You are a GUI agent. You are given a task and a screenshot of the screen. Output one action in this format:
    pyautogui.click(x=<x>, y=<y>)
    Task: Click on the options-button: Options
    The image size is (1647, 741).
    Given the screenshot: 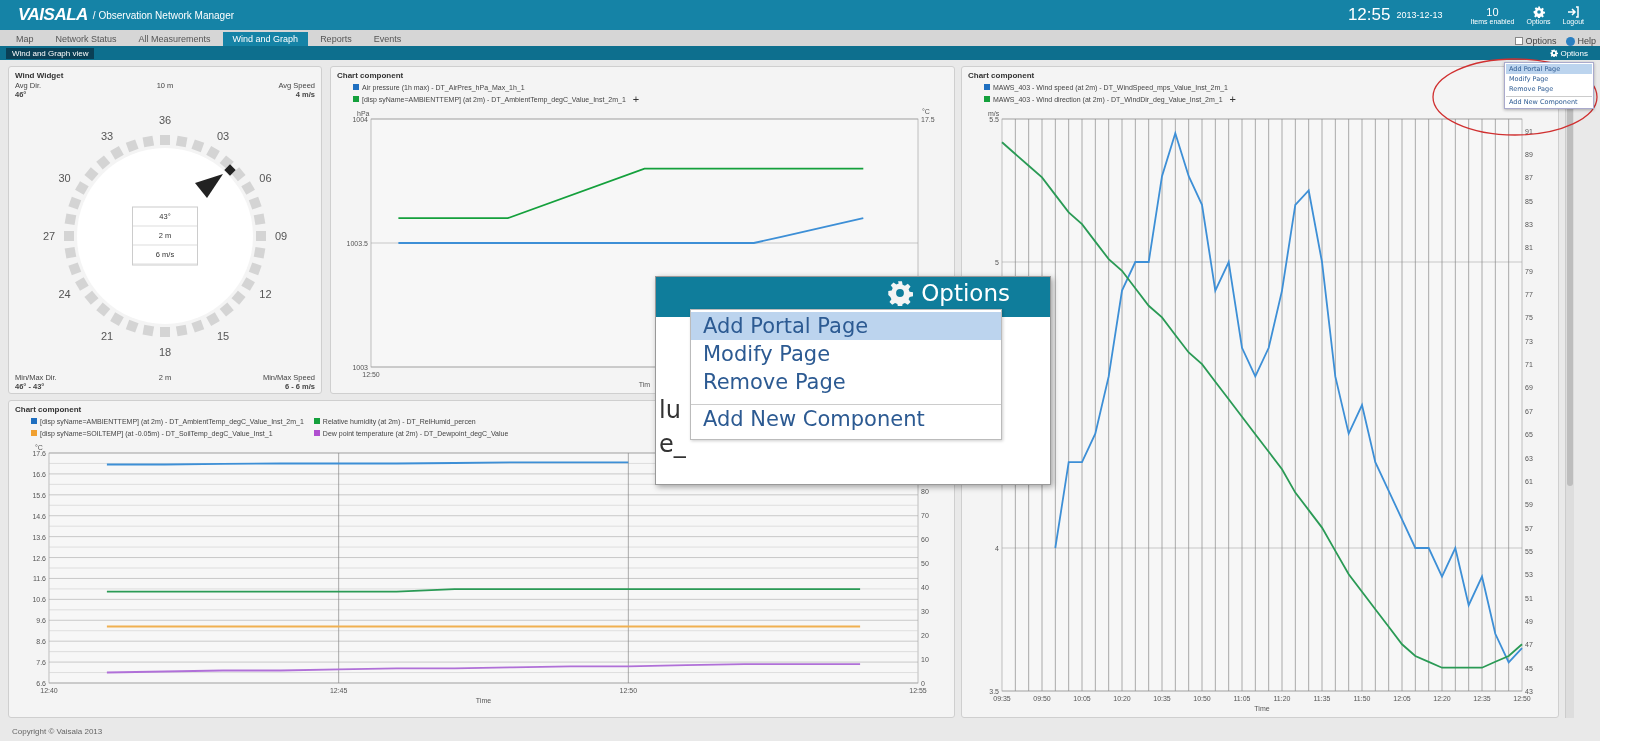 What is the action you would take?
    pyautogui.click(x=1569, y=53)
    